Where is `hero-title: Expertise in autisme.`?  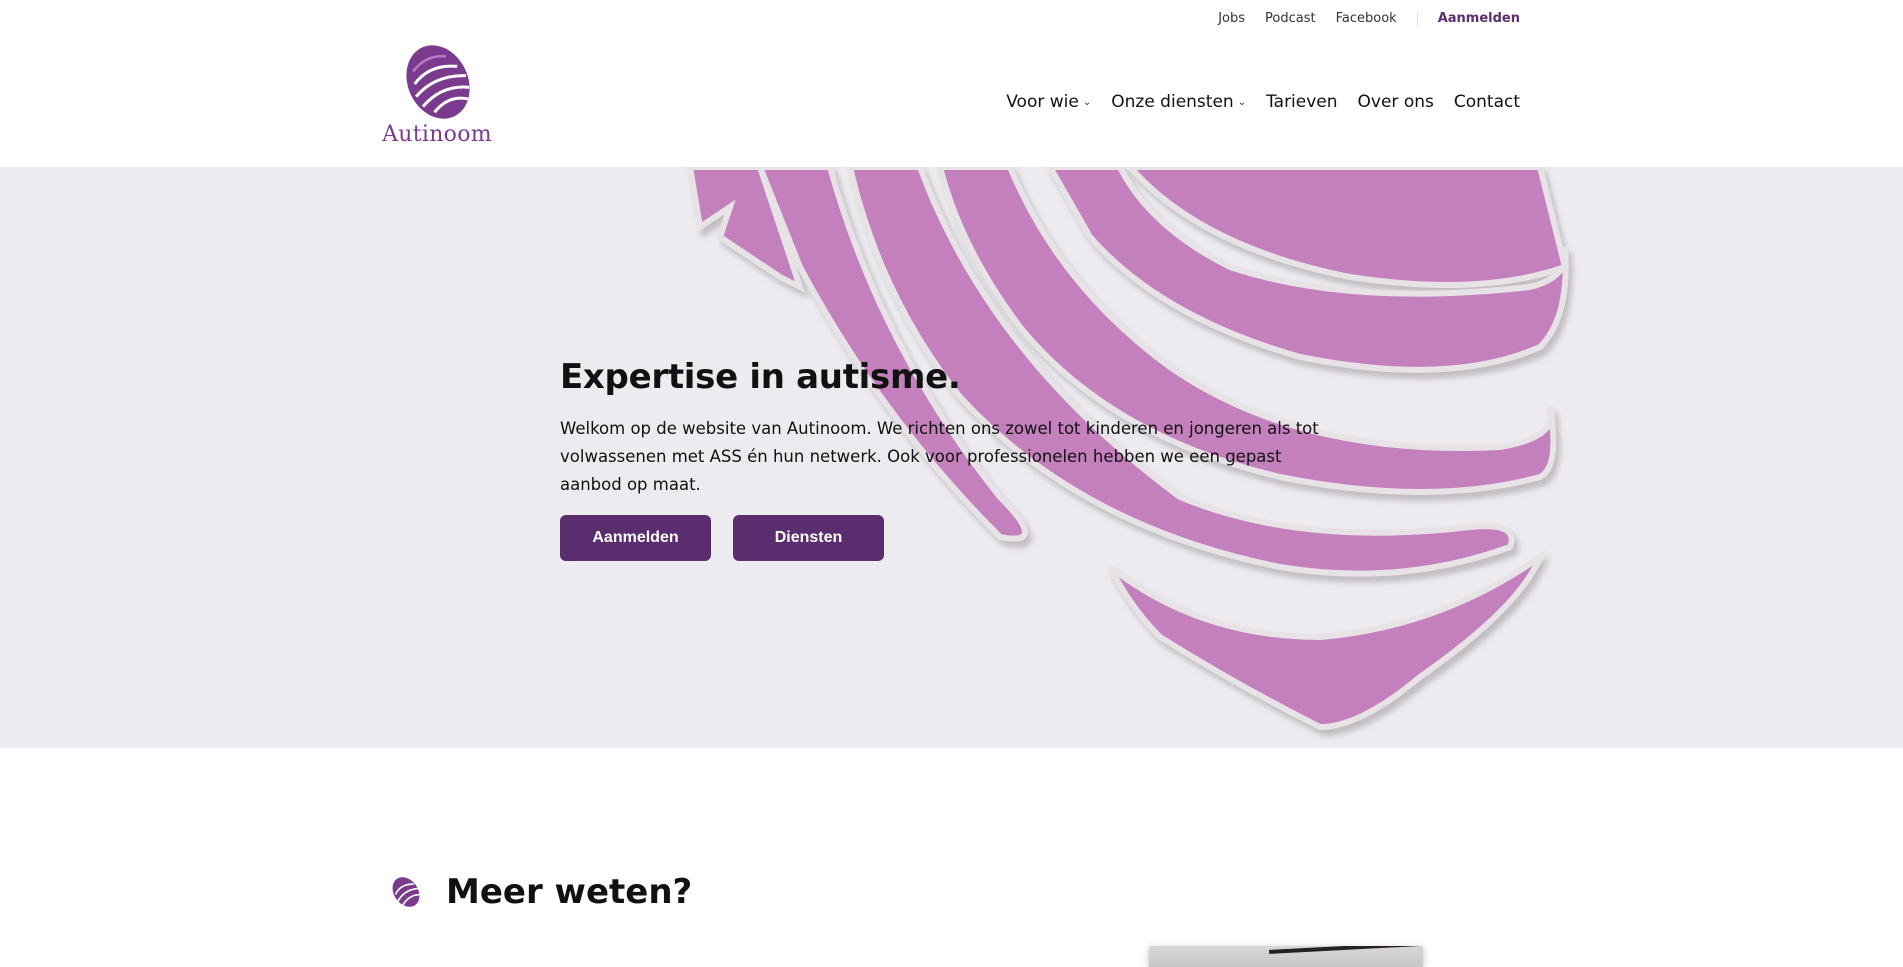
hero-title: Expertise in autisme. is located at coordinates (760, 377).